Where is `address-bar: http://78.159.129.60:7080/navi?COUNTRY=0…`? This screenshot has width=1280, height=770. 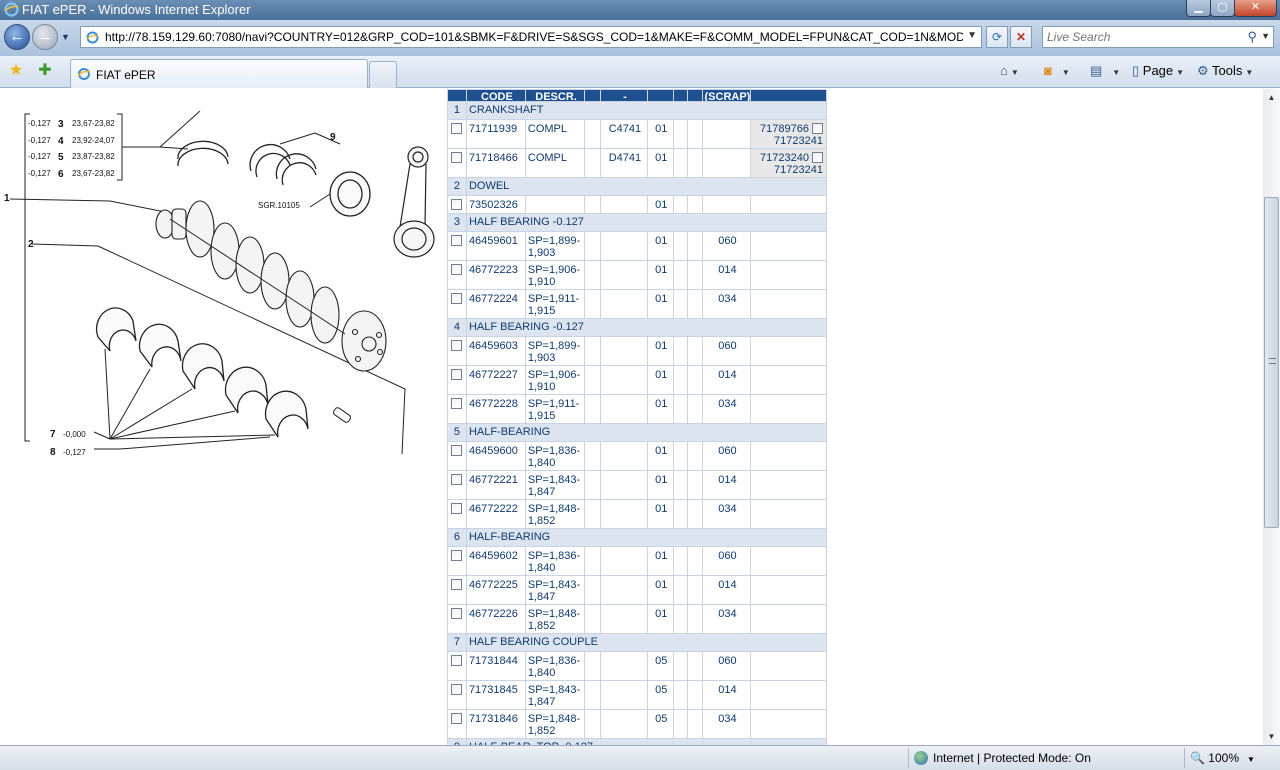
address-bar: http://78.159.129.60:7080/navi?COUNTRY=0… is located at coordinates (531, 37).